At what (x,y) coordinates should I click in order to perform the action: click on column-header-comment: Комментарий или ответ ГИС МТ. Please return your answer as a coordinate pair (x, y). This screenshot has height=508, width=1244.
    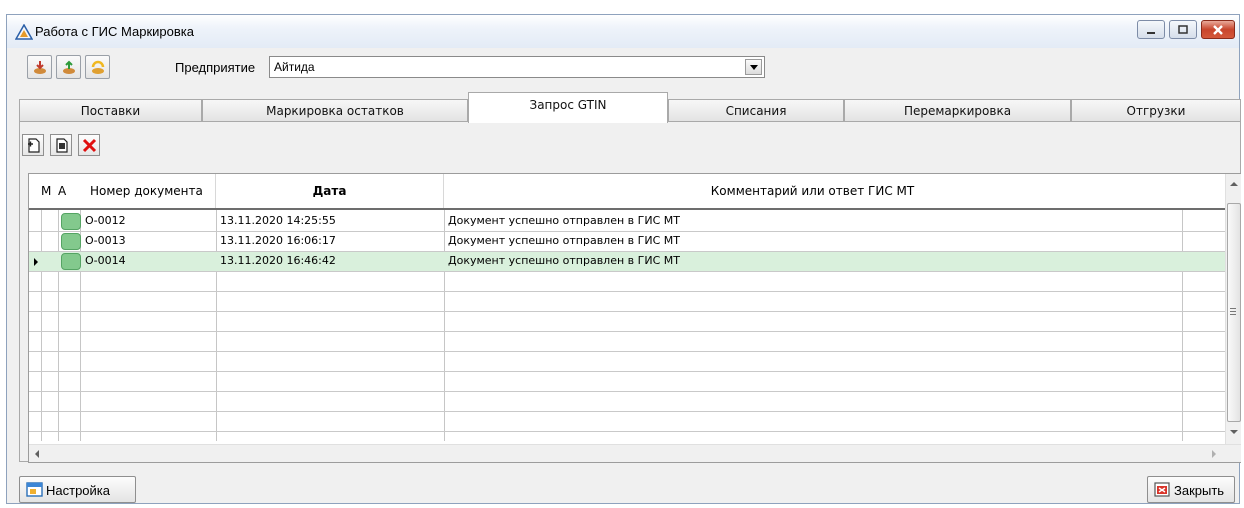
    Looking at the image, I should click on (812, 191).